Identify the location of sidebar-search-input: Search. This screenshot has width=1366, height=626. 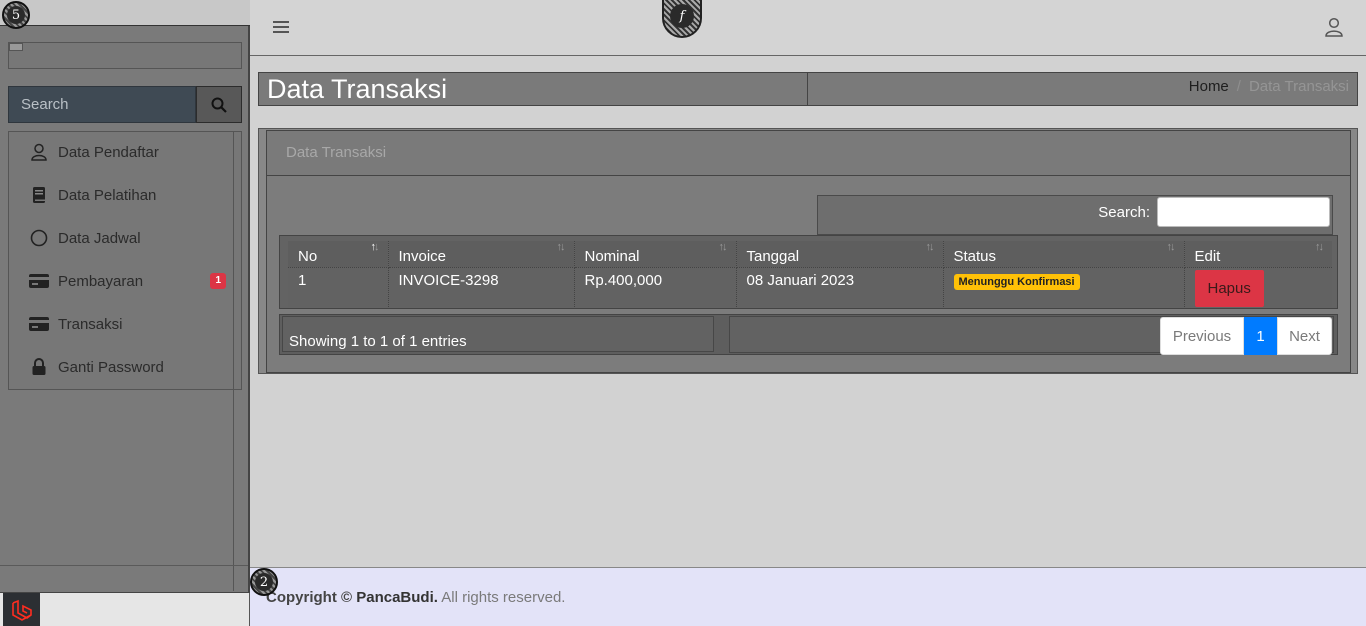
(102, 104).